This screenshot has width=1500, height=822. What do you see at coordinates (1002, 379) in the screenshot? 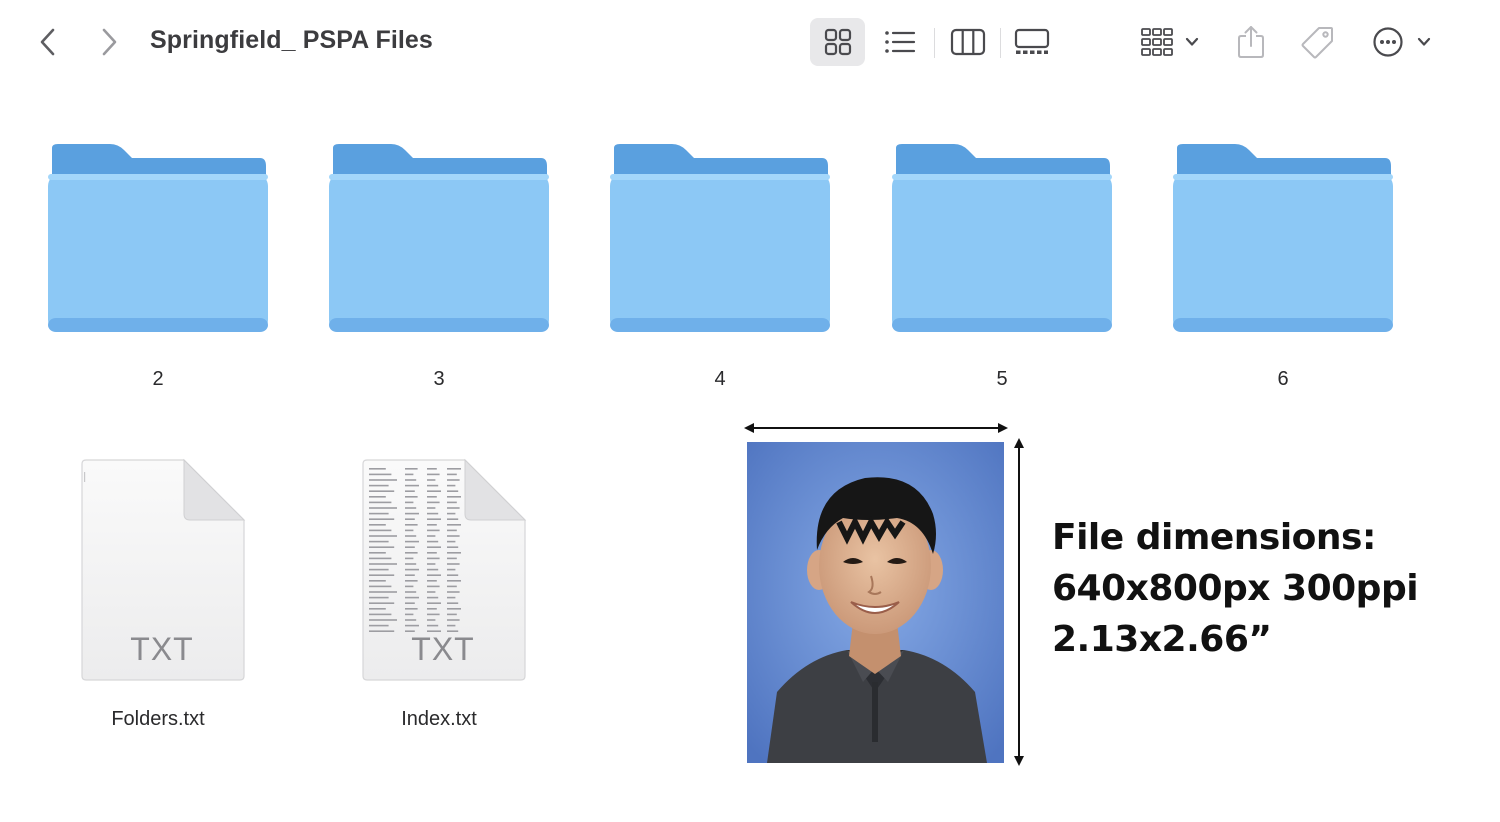
I see `folder-name: 5` at bounding box center [1002, 379].